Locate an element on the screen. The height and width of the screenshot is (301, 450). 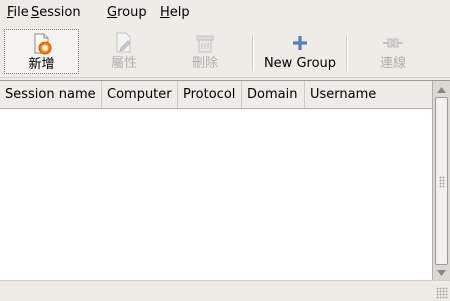
delete-button: 刪除 is located at coordinates (205, 51).